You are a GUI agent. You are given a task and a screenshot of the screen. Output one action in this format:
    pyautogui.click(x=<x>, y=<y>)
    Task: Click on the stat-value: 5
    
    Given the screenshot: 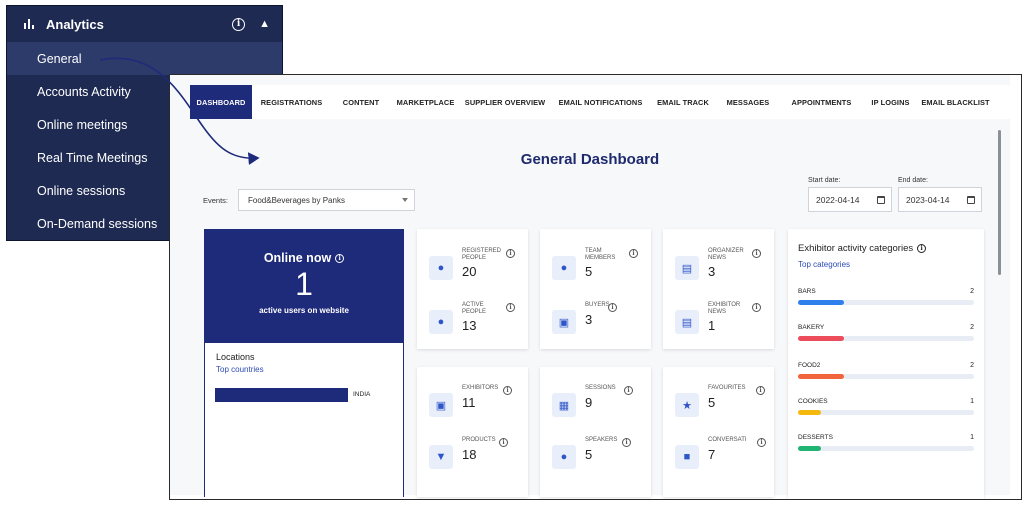 What is the action you would take?
    pyautogui.click(x=589, y=454)
    